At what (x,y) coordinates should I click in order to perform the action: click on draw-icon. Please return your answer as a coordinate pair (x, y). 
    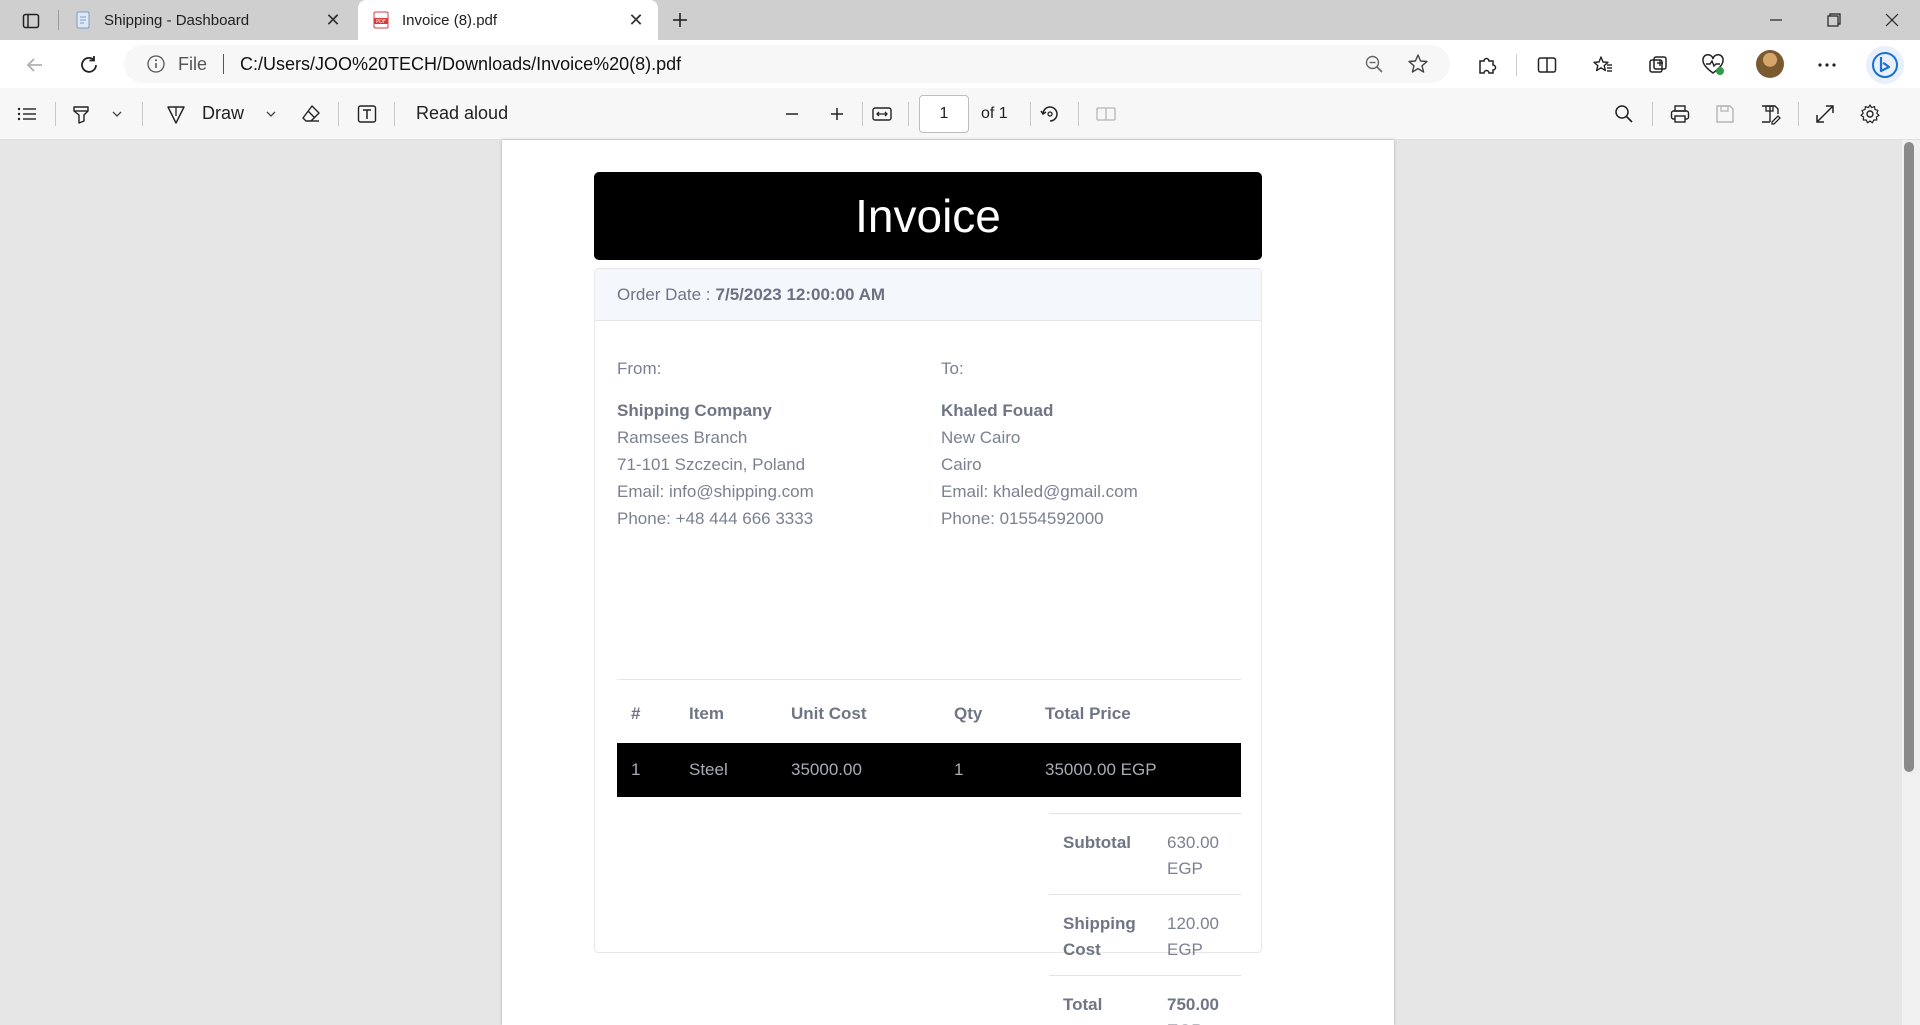
    Looking at the image, I should click on (176, 114).